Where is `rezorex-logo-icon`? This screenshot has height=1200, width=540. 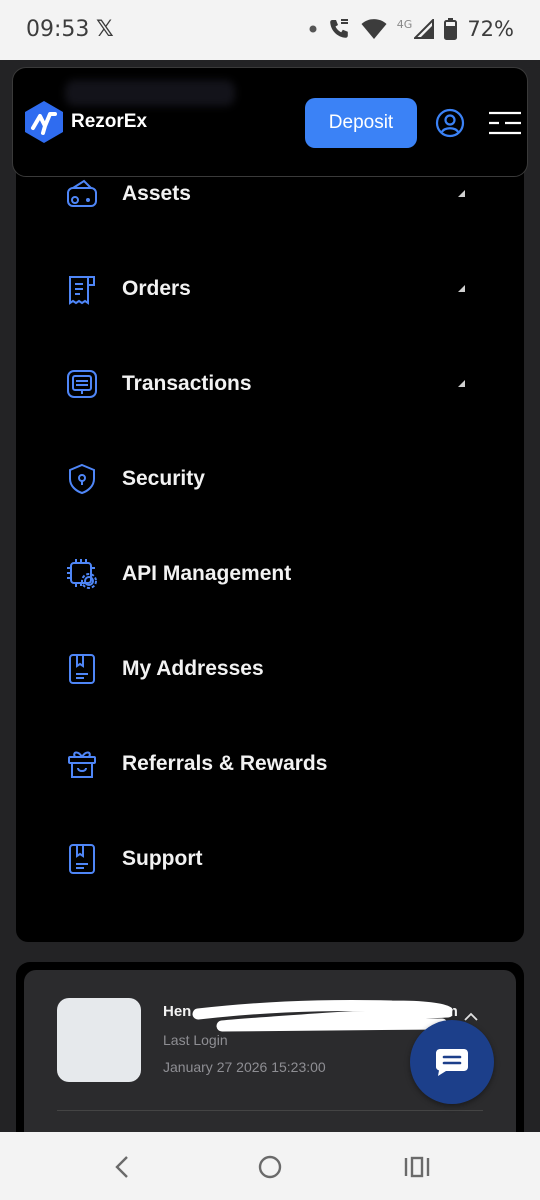 rezorex-logo-icon is located at coordinates (44, 122).